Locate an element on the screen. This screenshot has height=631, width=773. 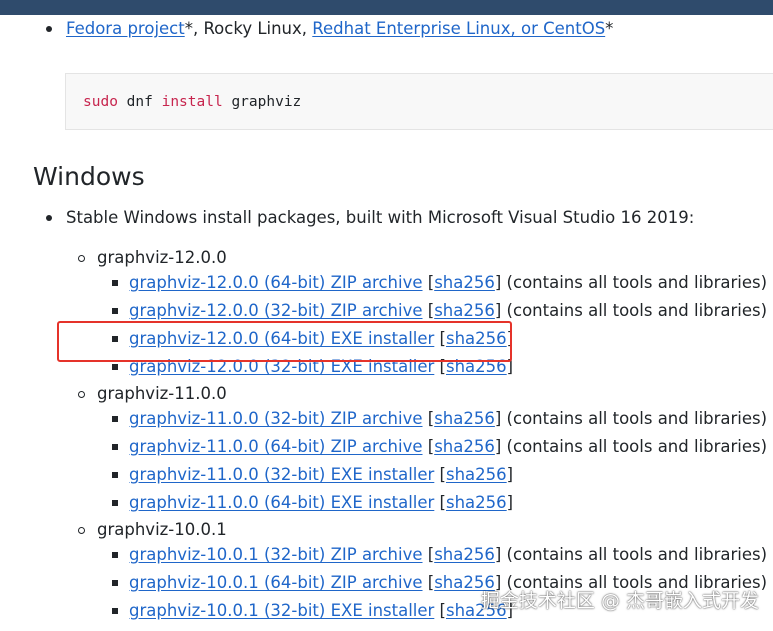
version-label-11-0-0: graphviz-11.0.0 is located at coordinates (162, 393).